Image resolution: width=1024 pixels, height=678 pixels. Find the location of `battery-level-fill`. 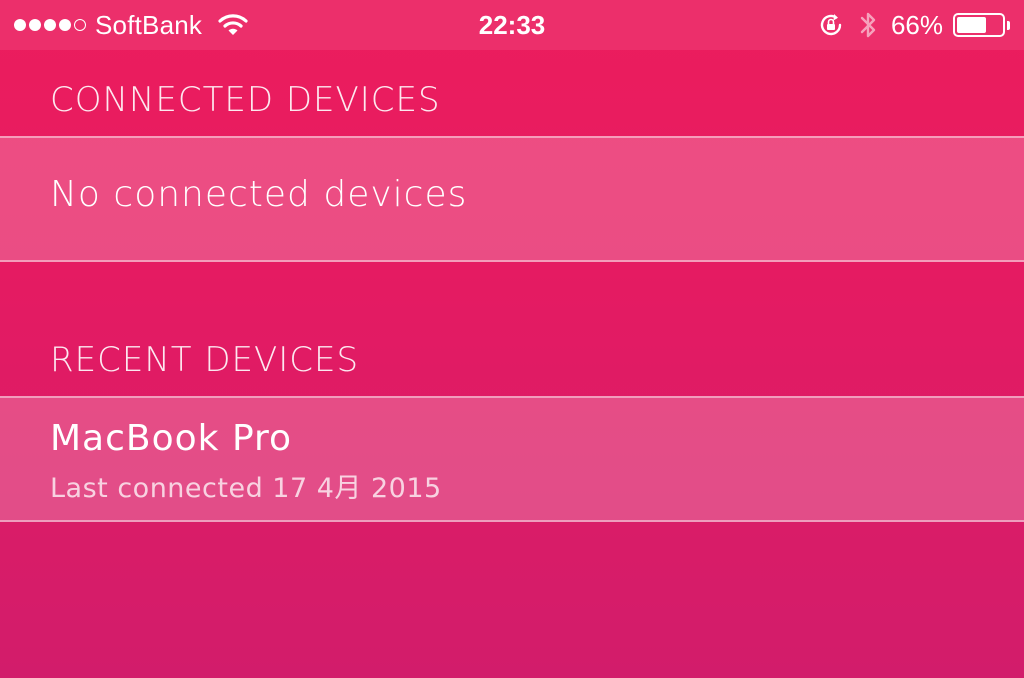

battery-level-fill is located at coordinates (972, 25).